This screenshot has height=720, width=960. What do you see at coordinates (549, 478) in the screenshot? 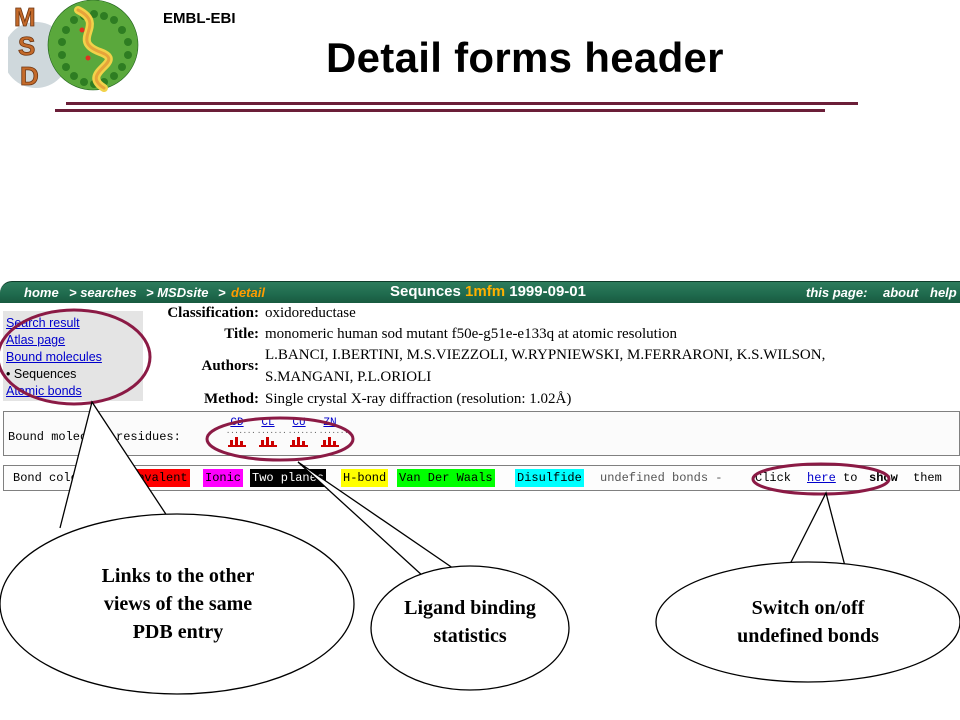
I see `bond-swatch-disulfide: Disulfide` at bounding box center [549, 478].